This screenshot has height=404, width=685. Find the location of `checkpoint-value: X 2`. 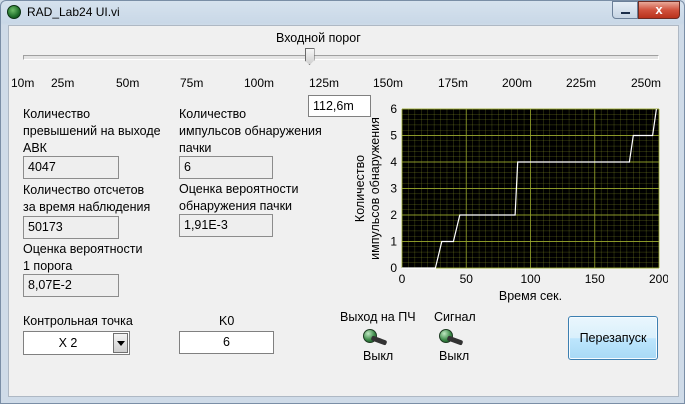

checkpoint-value: X 2 is located at coordinates (68, 343).